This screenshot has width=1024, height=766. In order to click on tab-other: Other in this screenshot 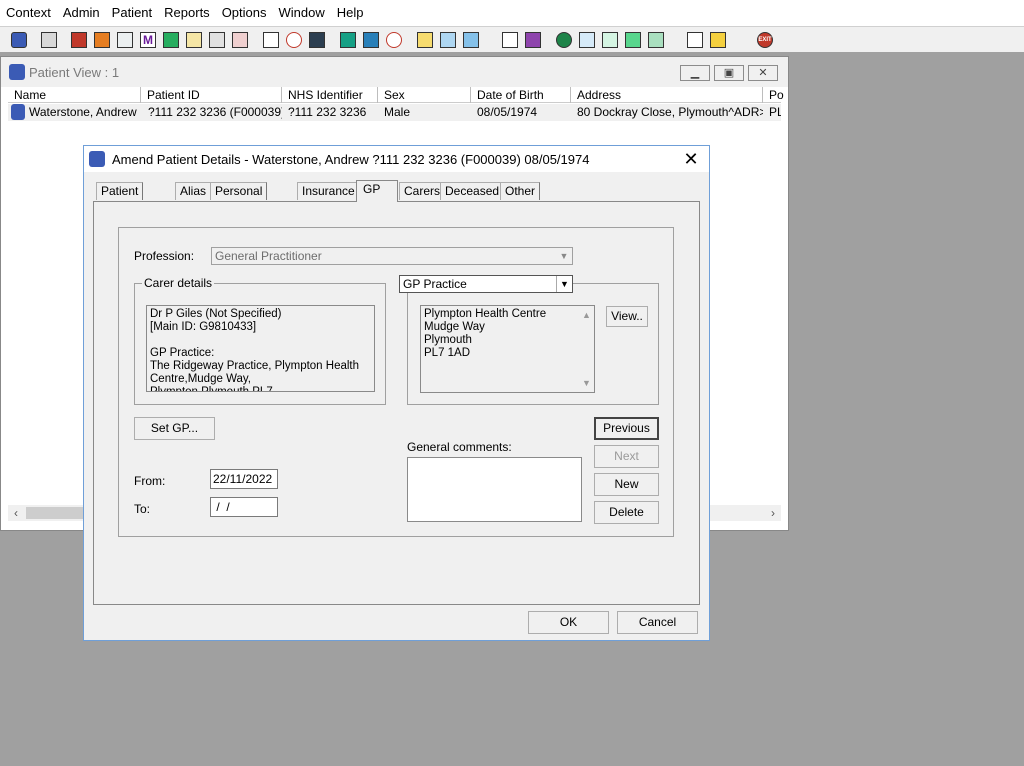, I will do `click(520, 191)`.